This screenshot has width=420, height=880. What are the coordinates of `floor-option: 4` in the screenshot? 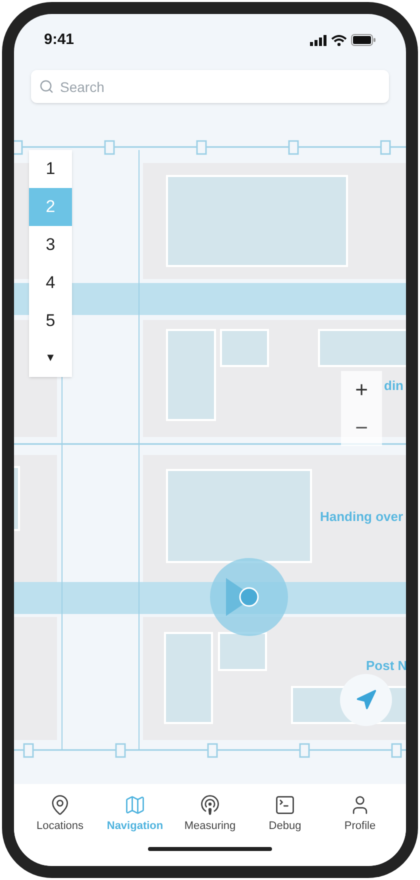 It's located at (50, 283).